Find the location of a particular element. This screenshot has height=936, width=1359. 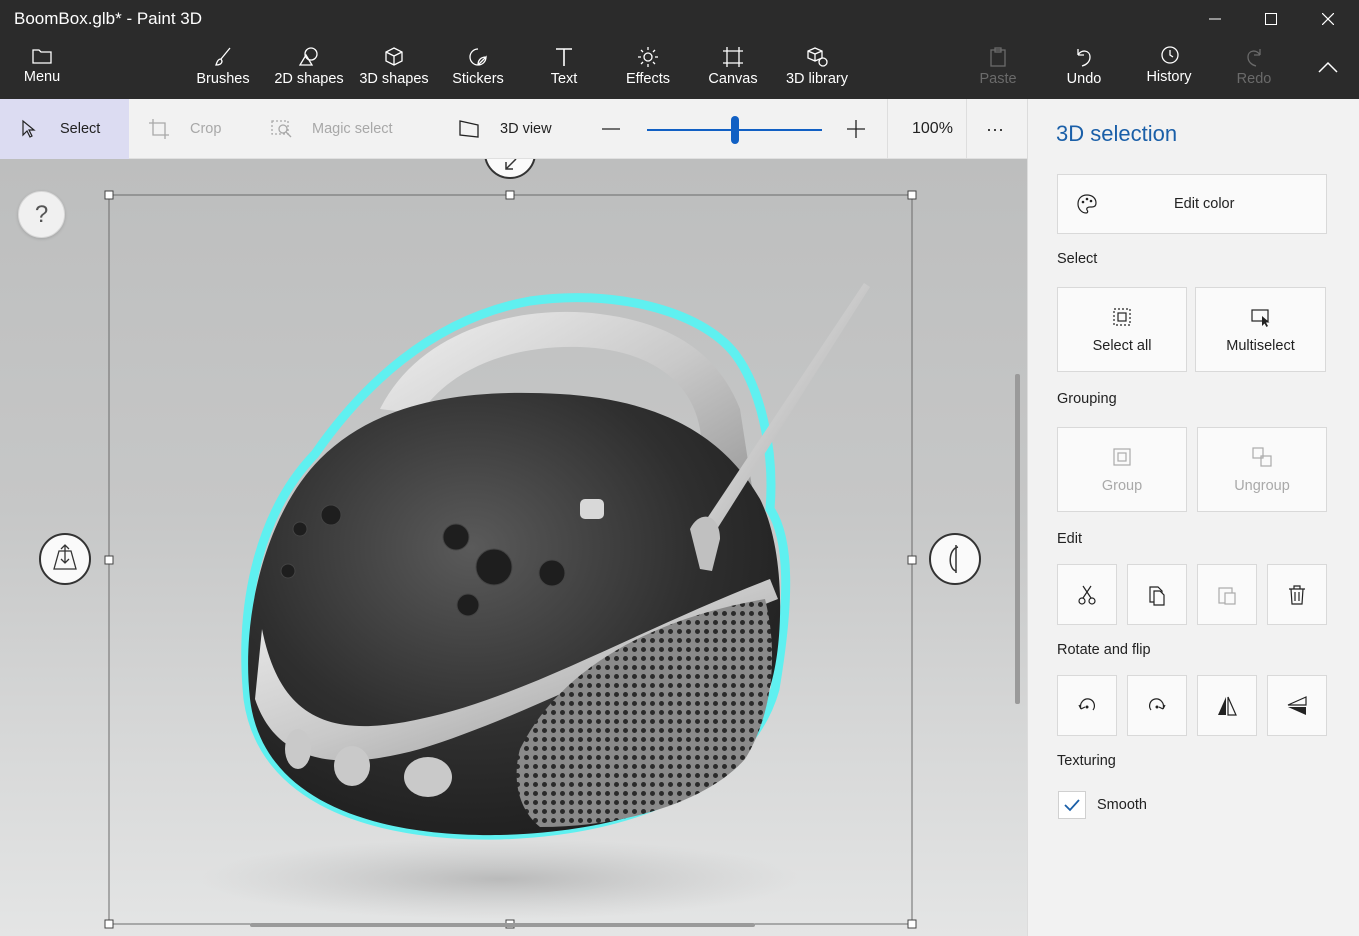

chevron-up-icon is located at coordinates (1328, 67).